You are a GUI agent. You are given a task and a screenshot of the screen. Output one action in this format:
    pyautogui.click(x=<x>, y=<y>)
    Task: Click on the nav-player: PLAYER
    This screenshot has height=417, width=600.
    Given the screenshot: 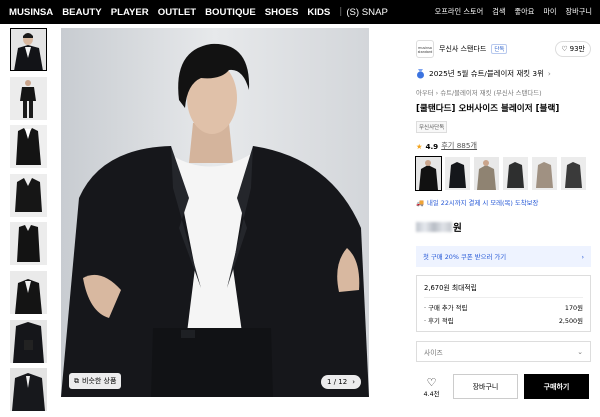 What is the action you would take?
    pyautogui.click(x=130, y=12)
    